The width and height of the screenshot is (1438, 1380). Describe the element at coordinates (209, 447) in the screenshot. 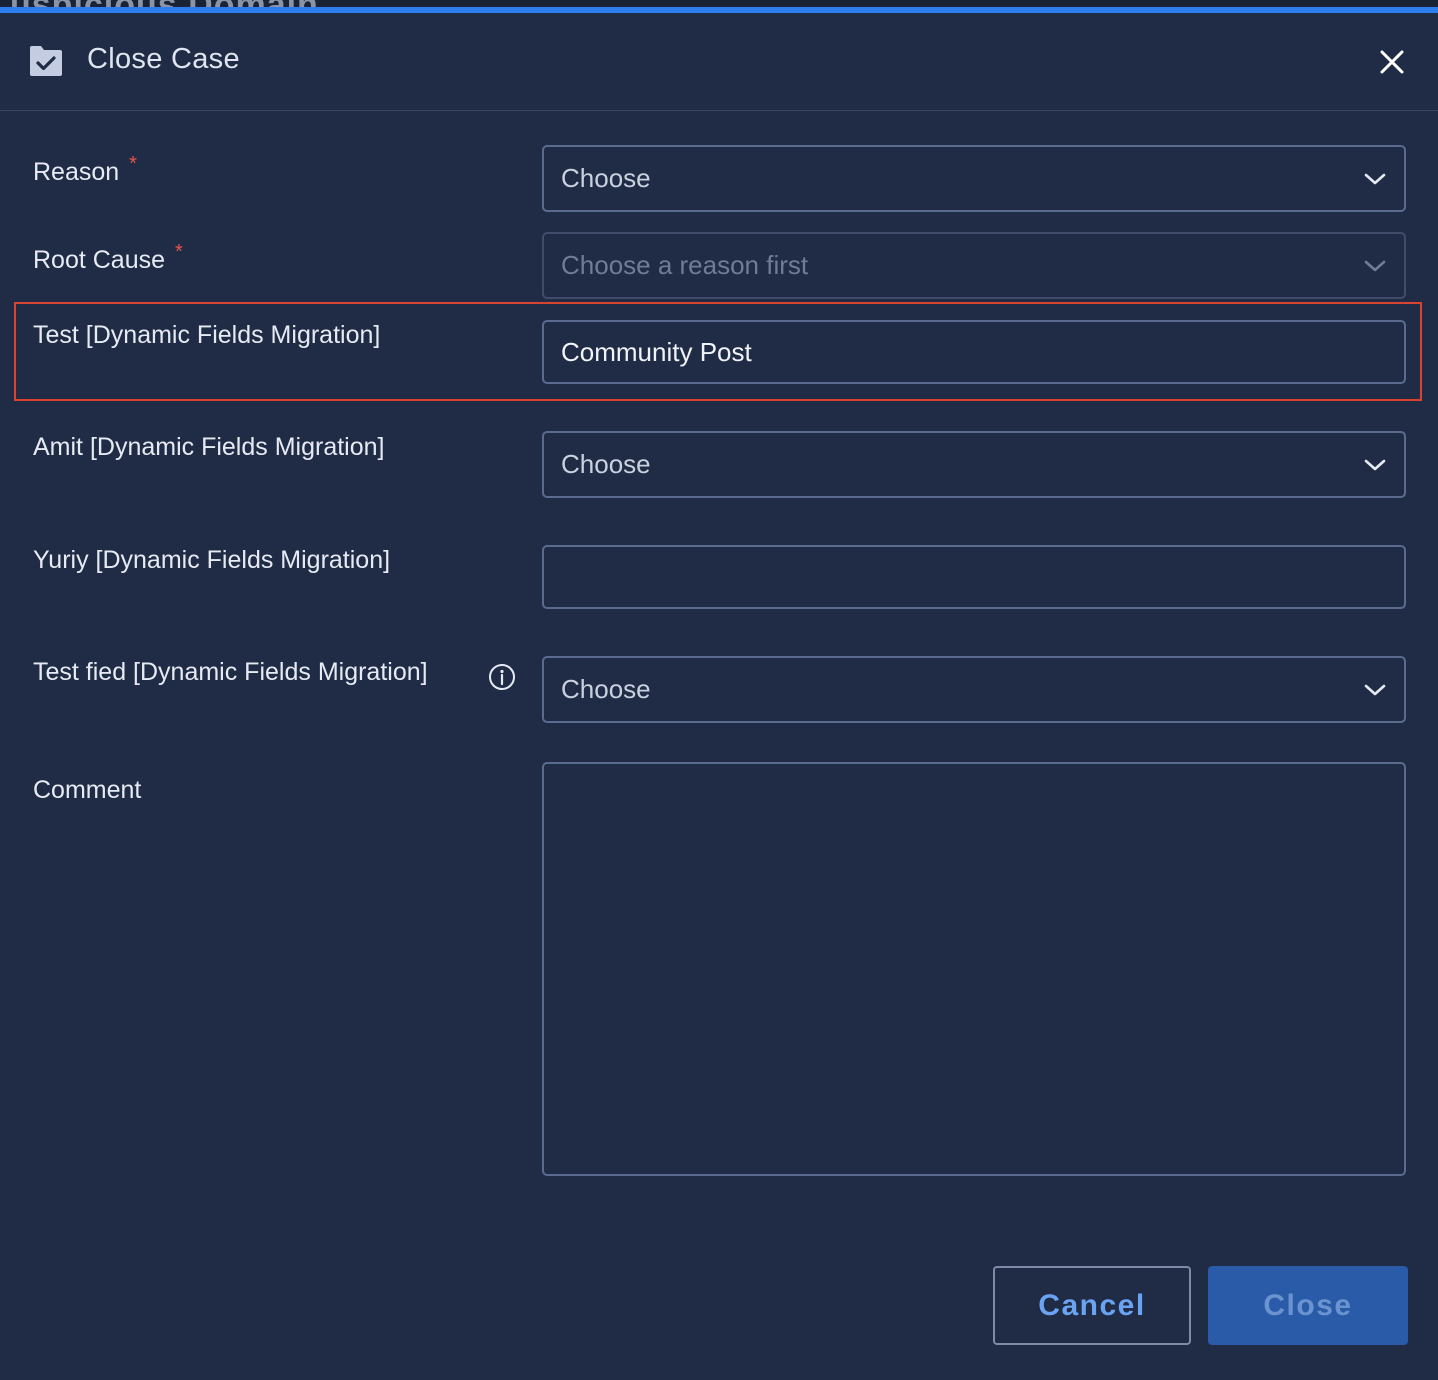

I see `amit-dynamic-label: Amit [Dynamic Fields Migration]` at that location.